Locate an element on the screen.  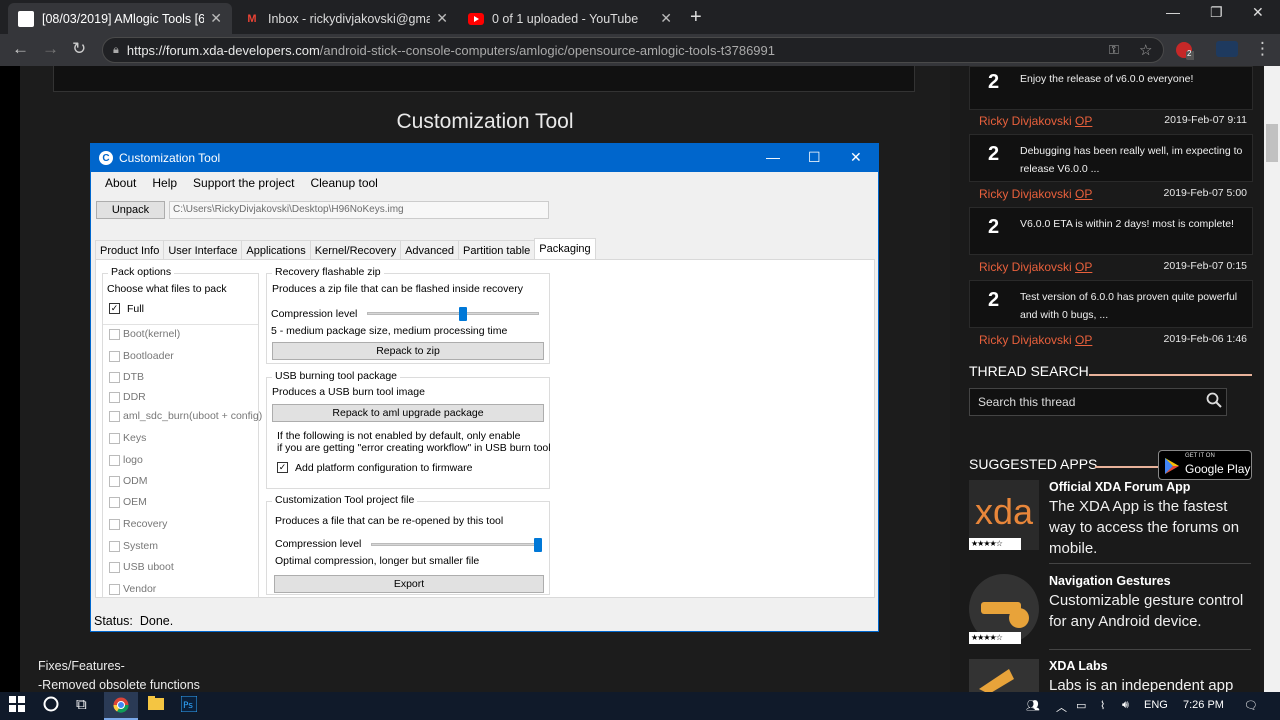
app-name: XDA Labs is located at coordinates (1078, 666).